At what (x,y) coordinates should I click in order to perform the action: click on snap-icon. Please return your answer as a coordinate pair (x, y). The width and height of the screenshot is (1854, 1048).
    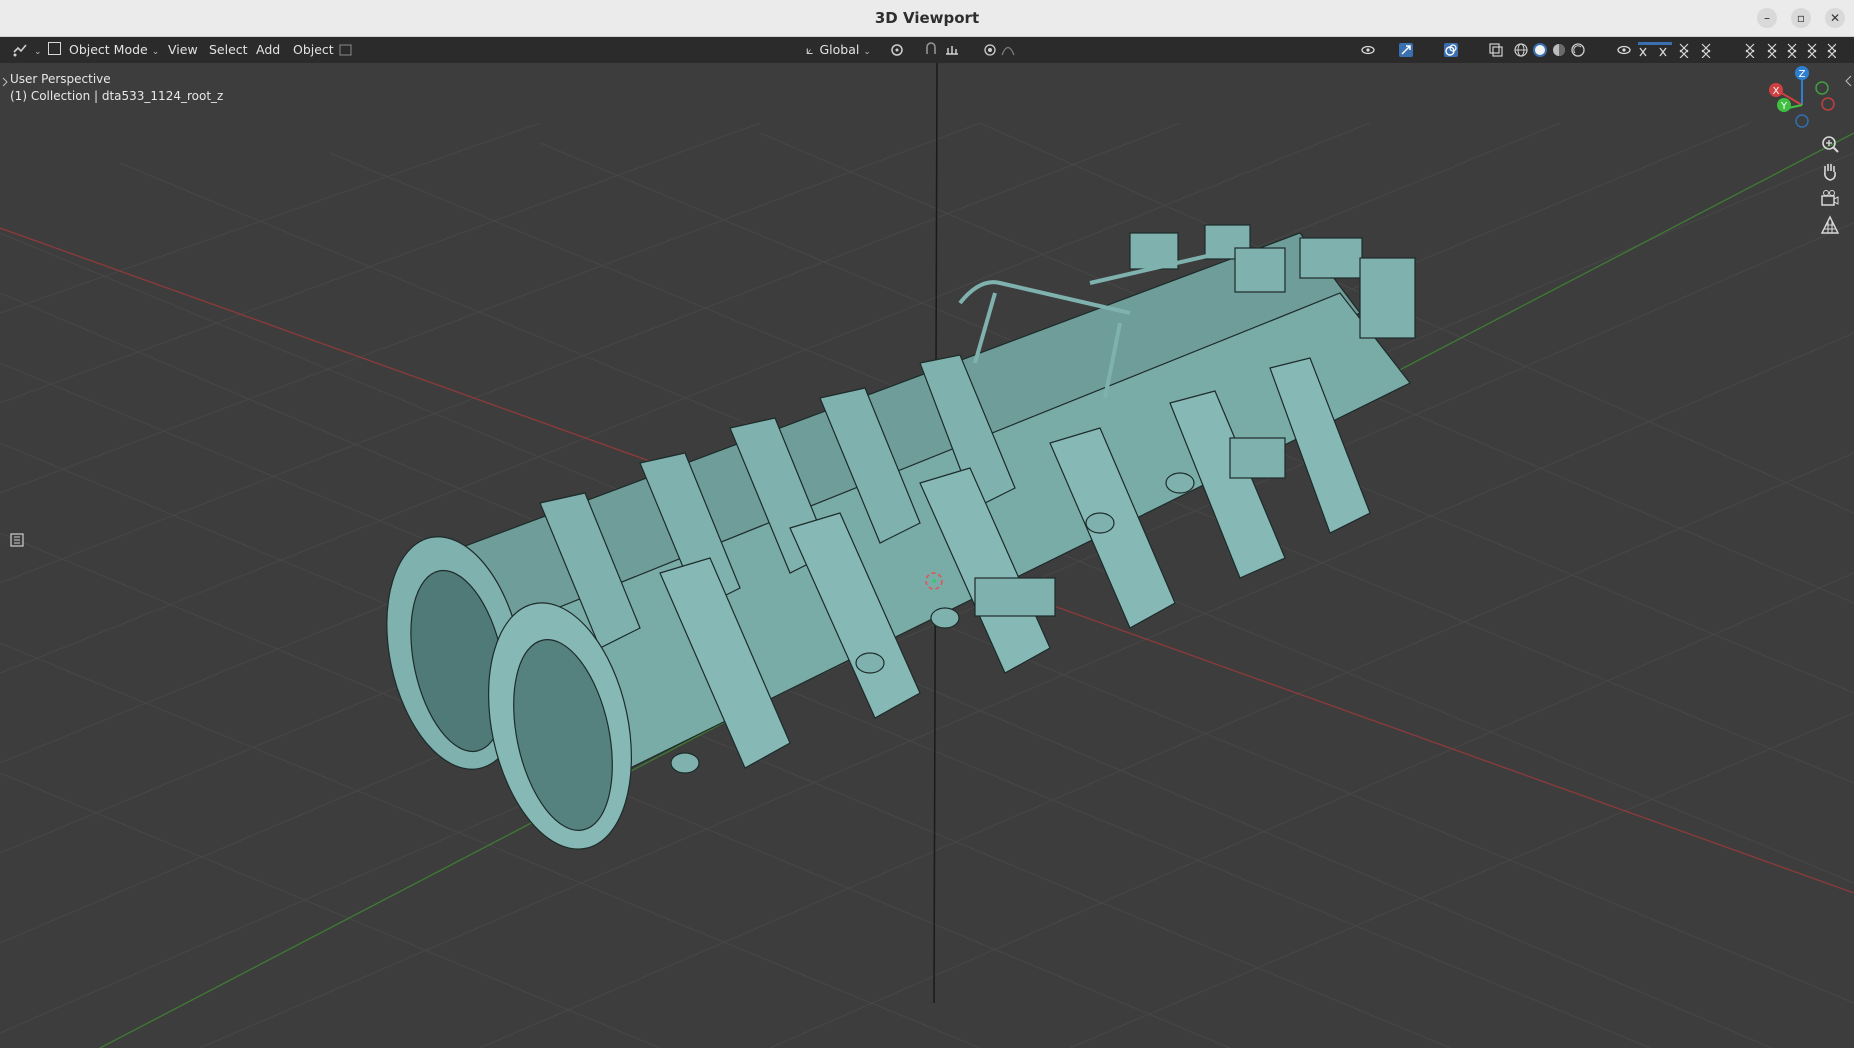
    Looking at the image, I should click on (932, 50).